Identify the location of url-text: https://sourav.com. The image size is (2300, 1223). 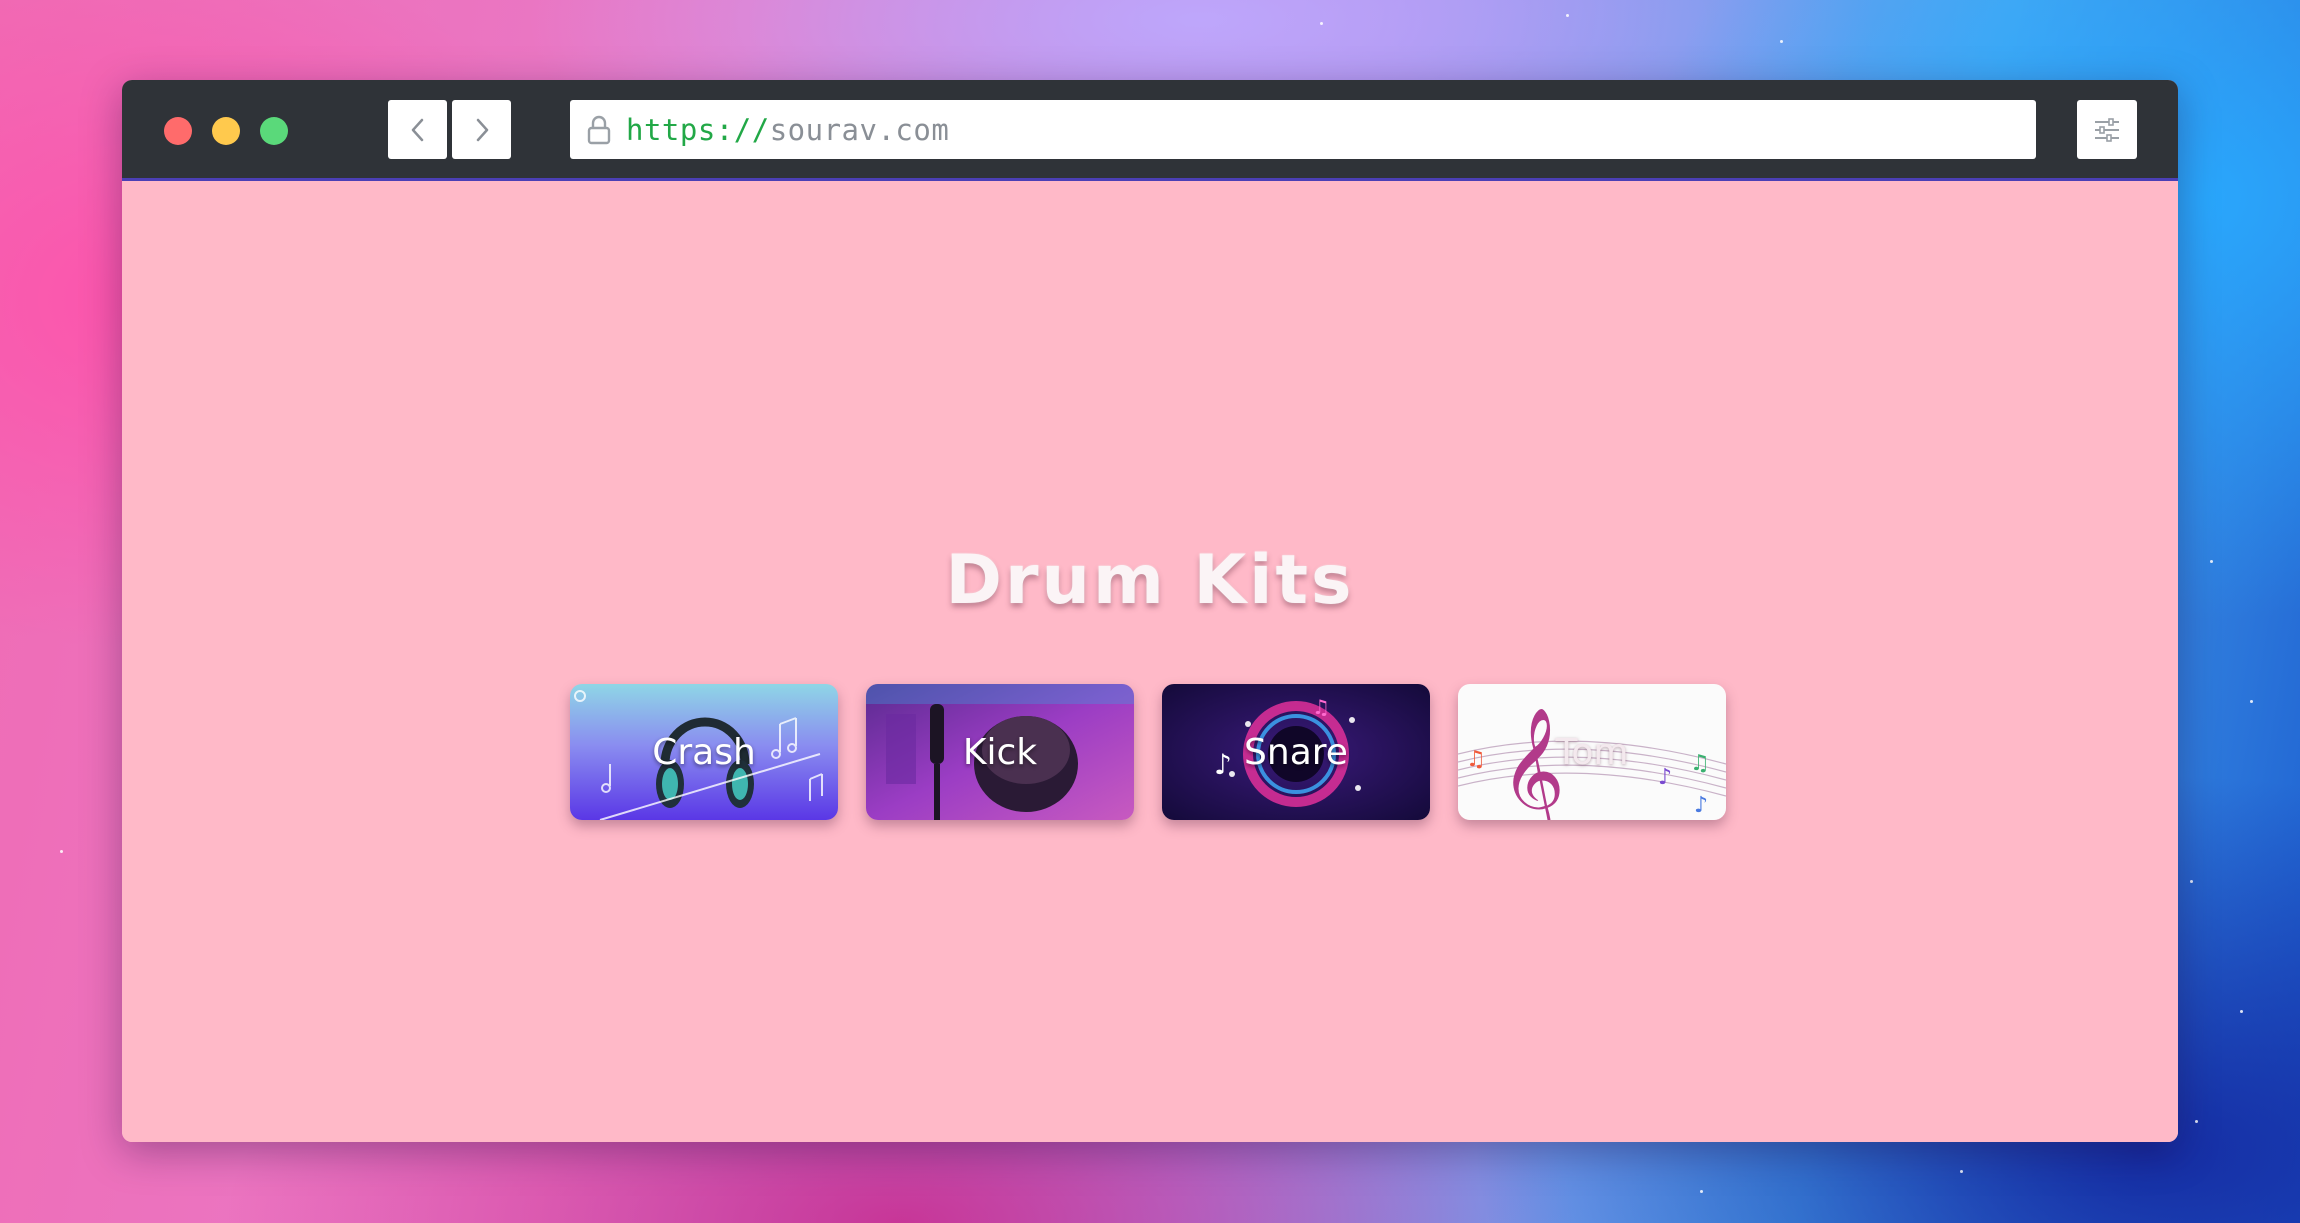
(787, 130).